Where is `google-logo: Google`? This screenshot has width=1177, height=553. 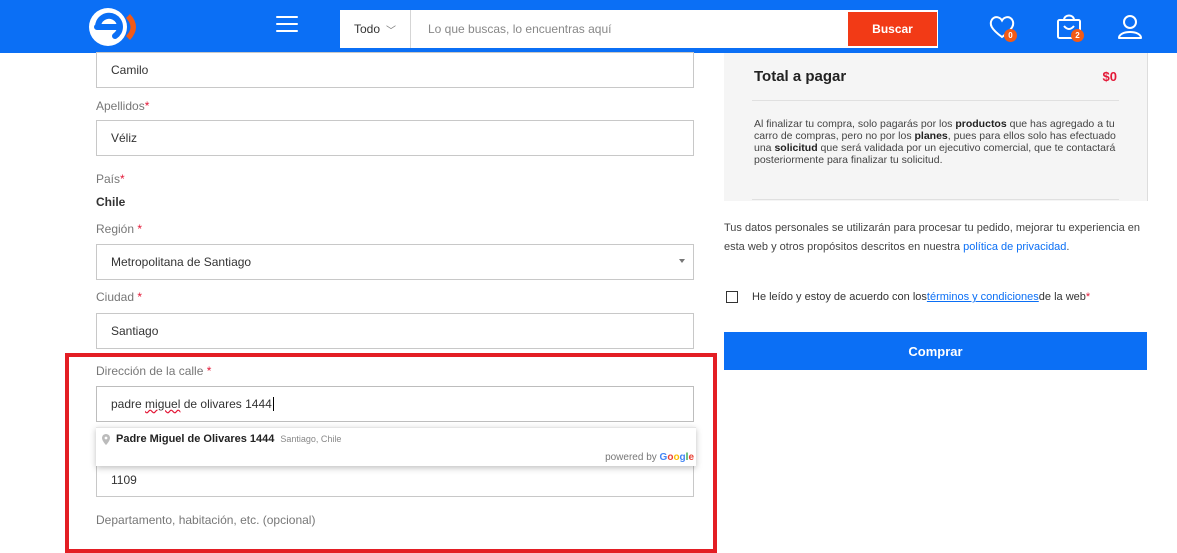
google-logo: Google is located at coordinates (676, 457).